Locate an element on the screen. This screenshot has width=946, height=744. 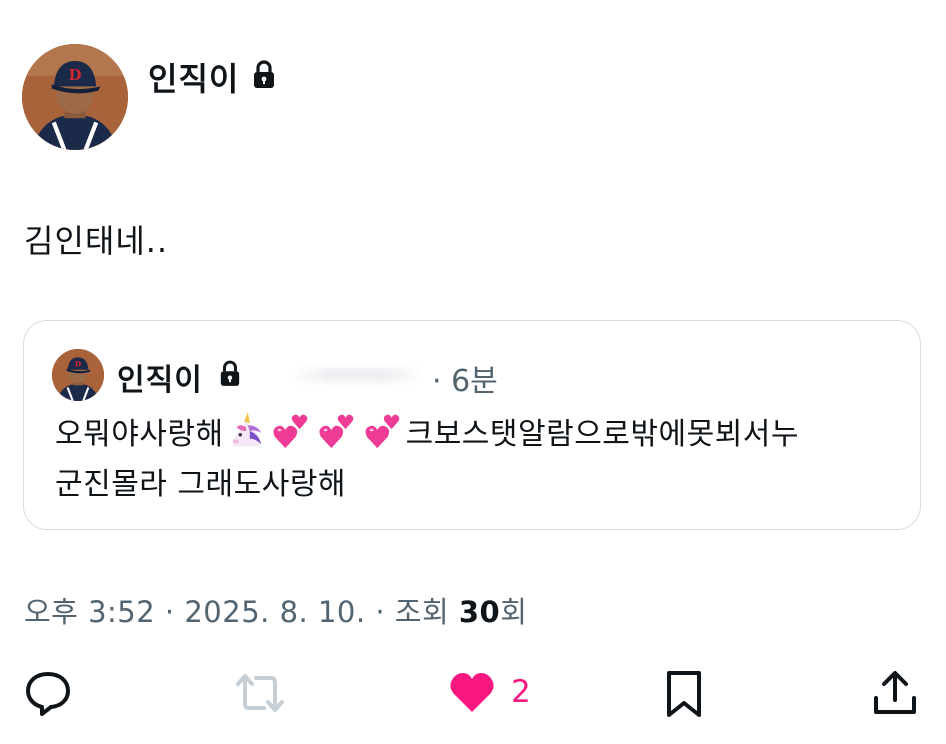
quoted-author-avatar: D is located at coordinates (78, 375).